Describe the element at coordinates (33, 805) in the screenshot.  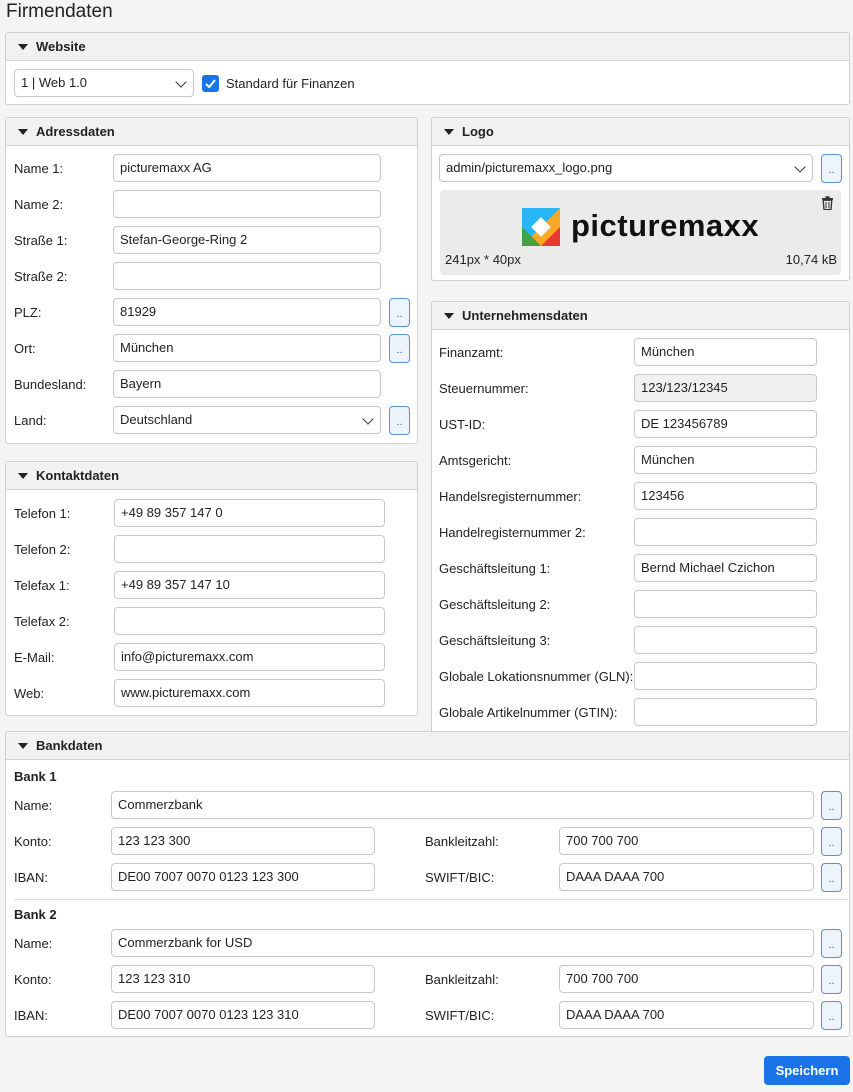
I see `bank1-name-label: Name:` at that location.